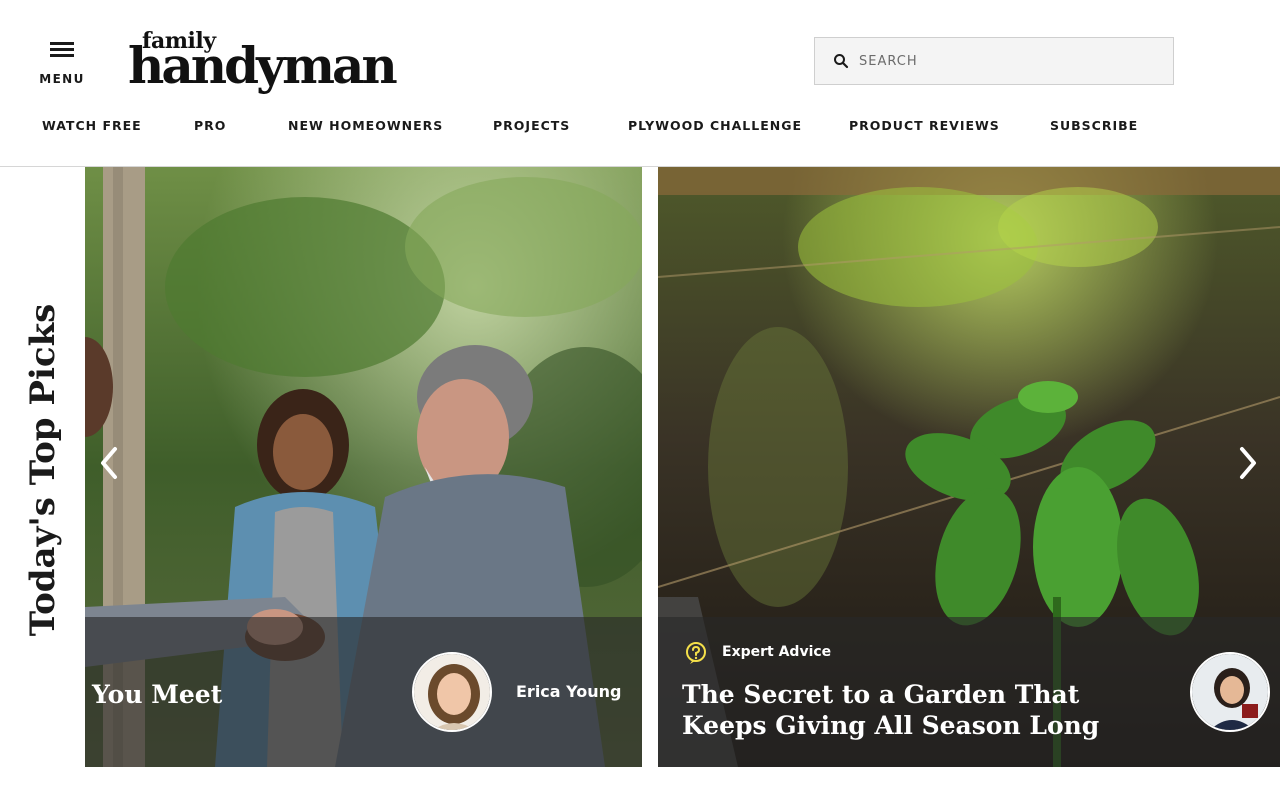  I want to click on menu-button: MENU, so click(62, 64).